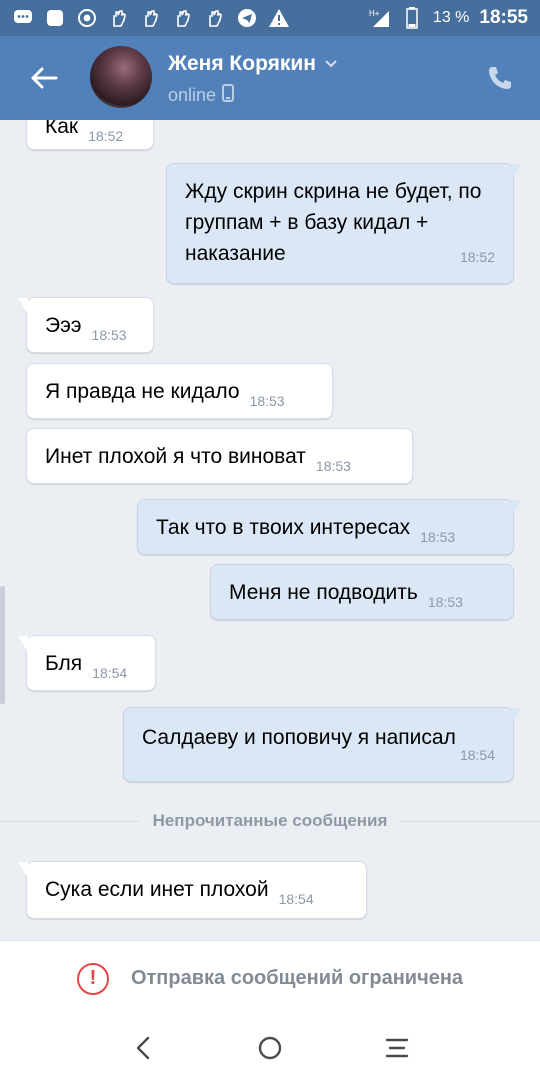 The height and width of the screenshot is (1080, 540). I want to click on nav-menu-button, so click(397, 1048).